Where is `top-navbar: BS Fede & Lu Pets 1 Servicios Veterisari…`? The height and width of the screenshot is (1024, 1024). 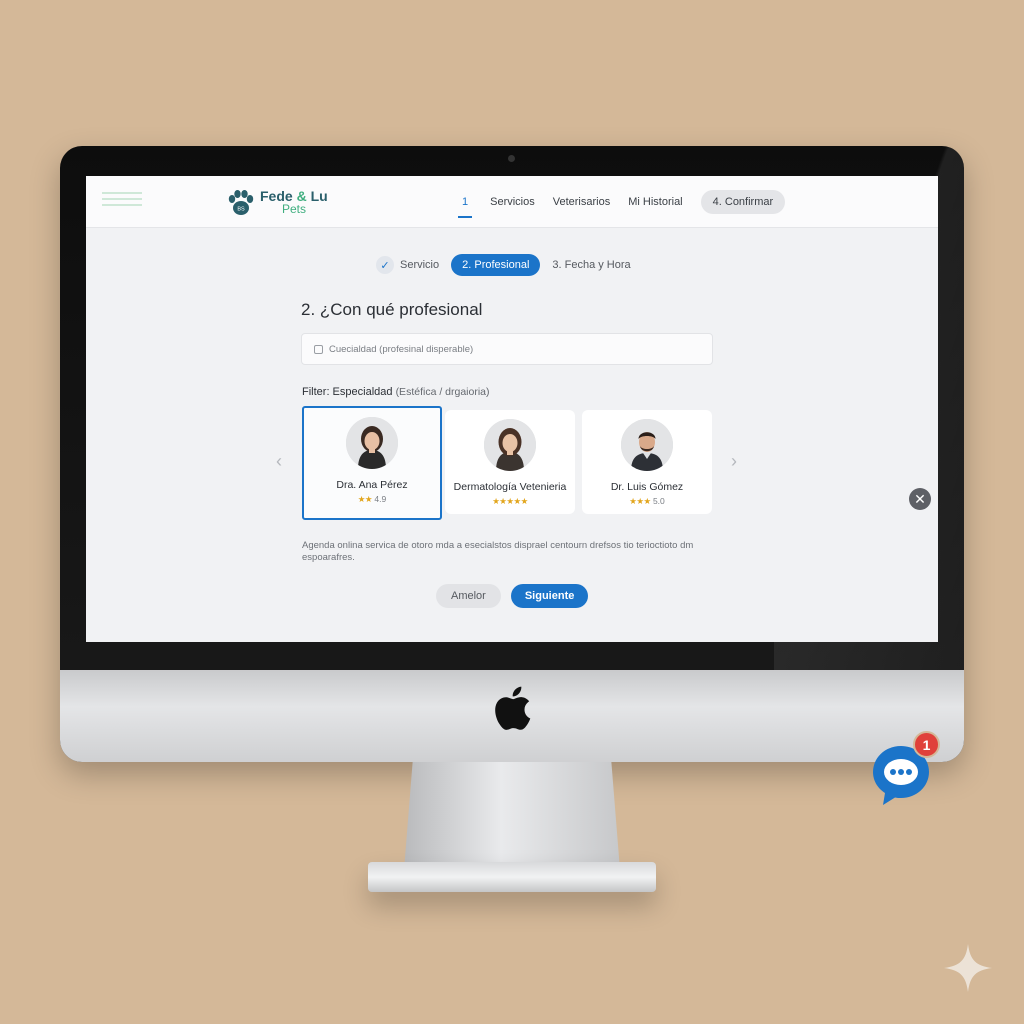
top-navbar: BS Fede & Lu Pets 1 Servicios Veterisari… is located at coordinates (512, 202).